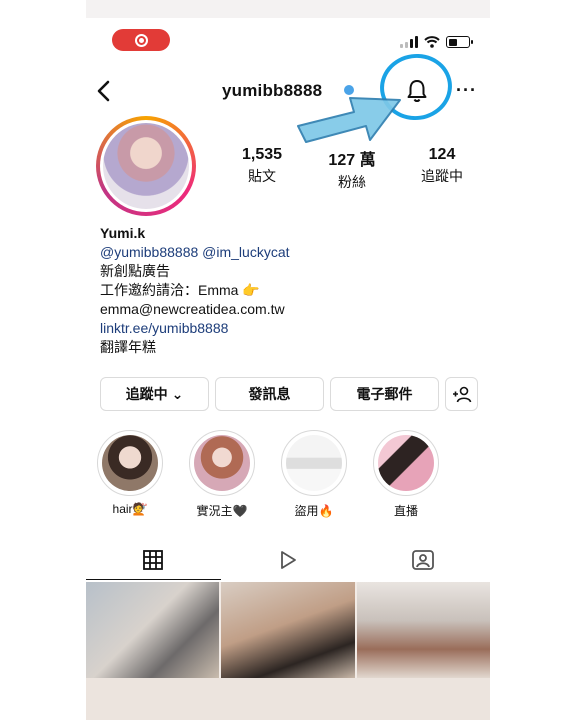 This screenshot has width=576, height=720. I want to click on posts-grid-continuation, so click(288, 699).